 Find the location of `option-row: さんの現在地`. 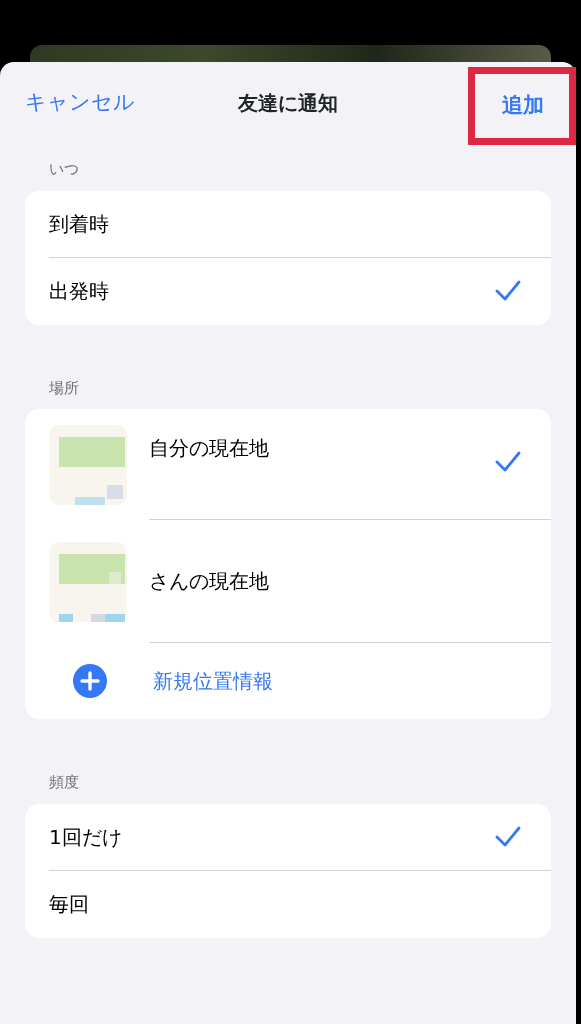

option-row: さんの現在地 is located at coordinates (350, 581).